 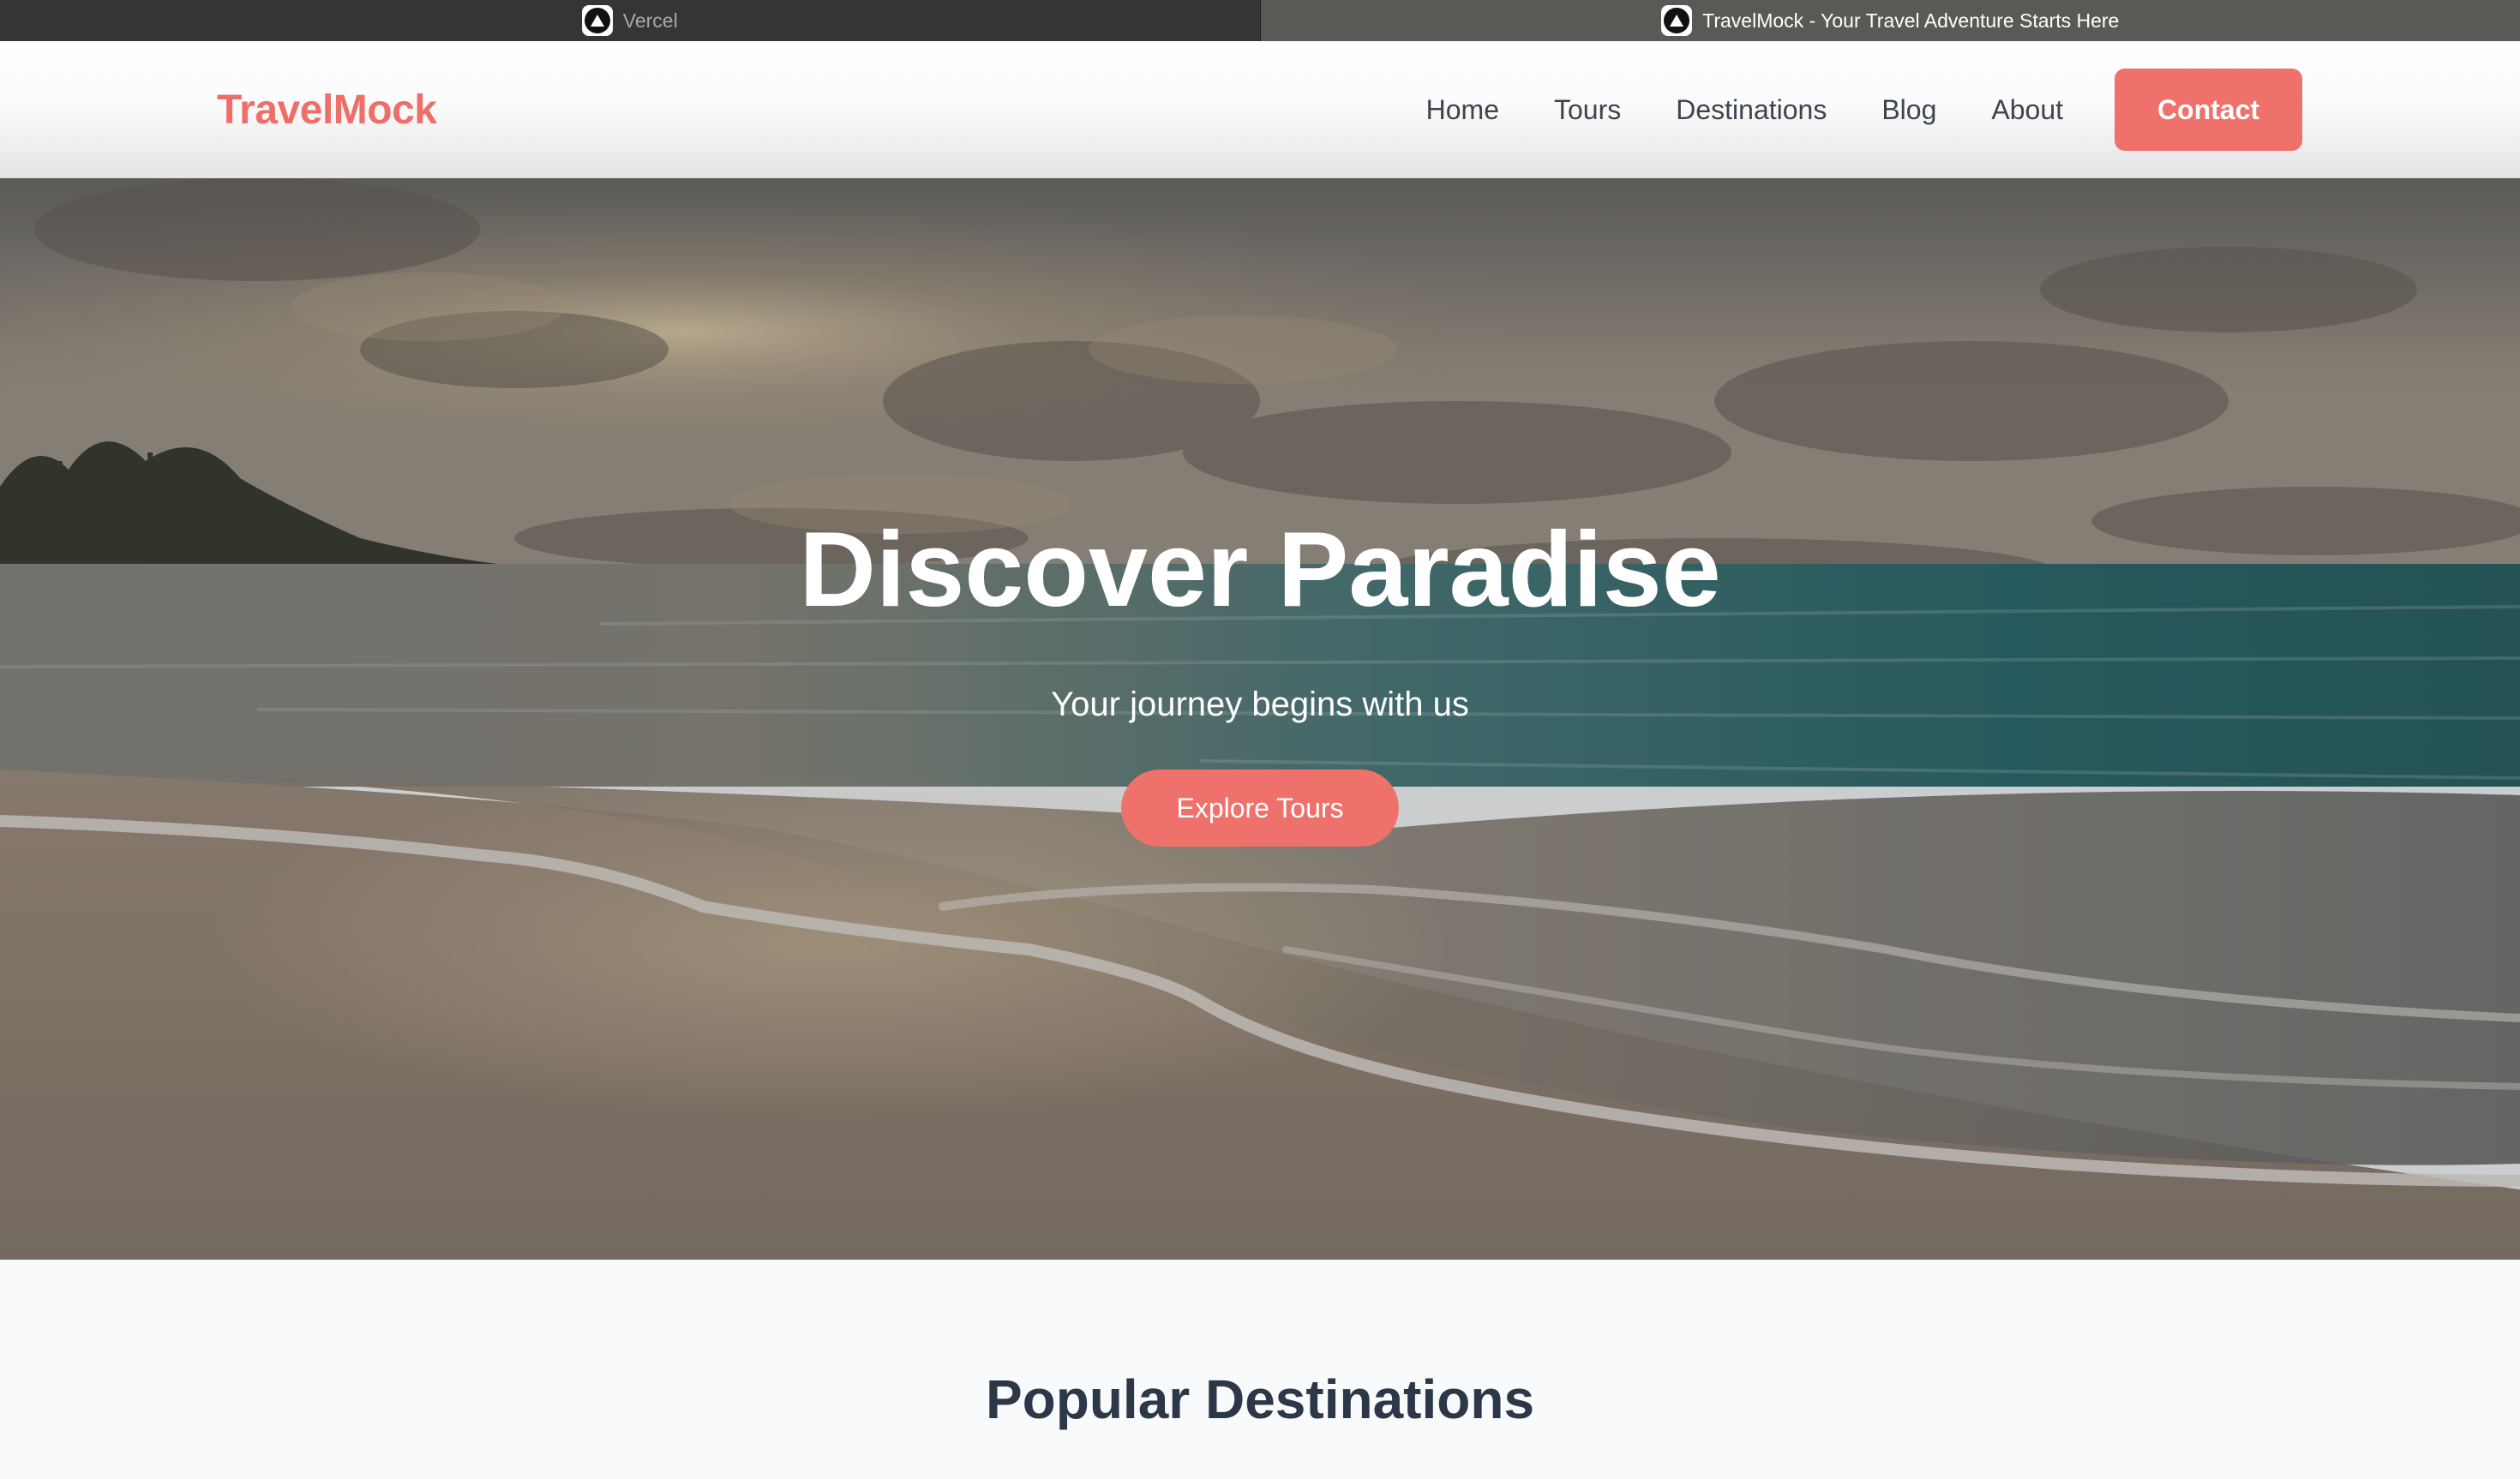 I want to click on section-title: Popular Destinations, so click(x=1260, y=1399).